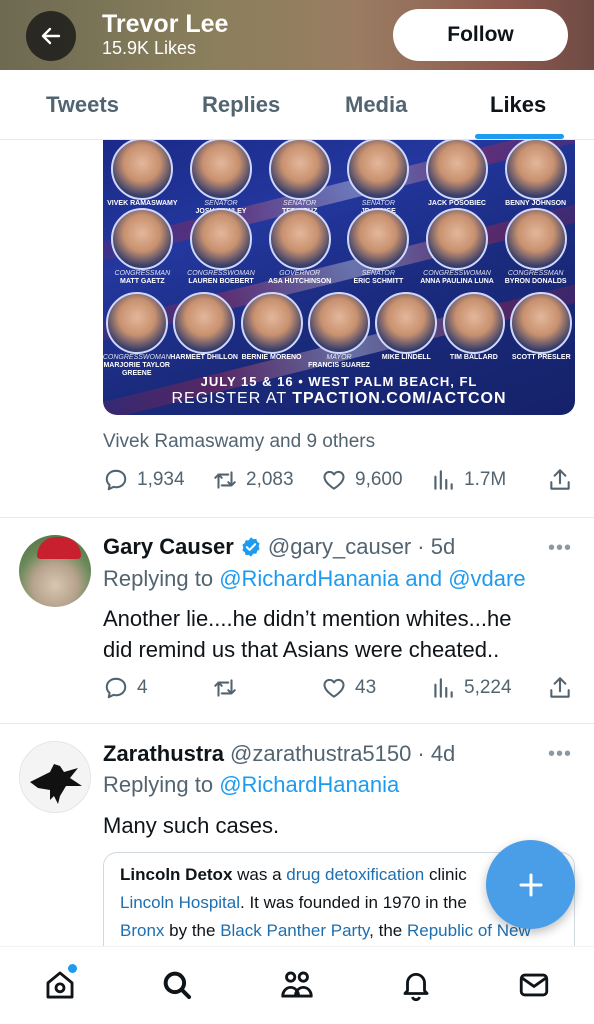  Describe the element at coordinates (376, 105) in the screenshot. I see `tab-media: Media` at that location.